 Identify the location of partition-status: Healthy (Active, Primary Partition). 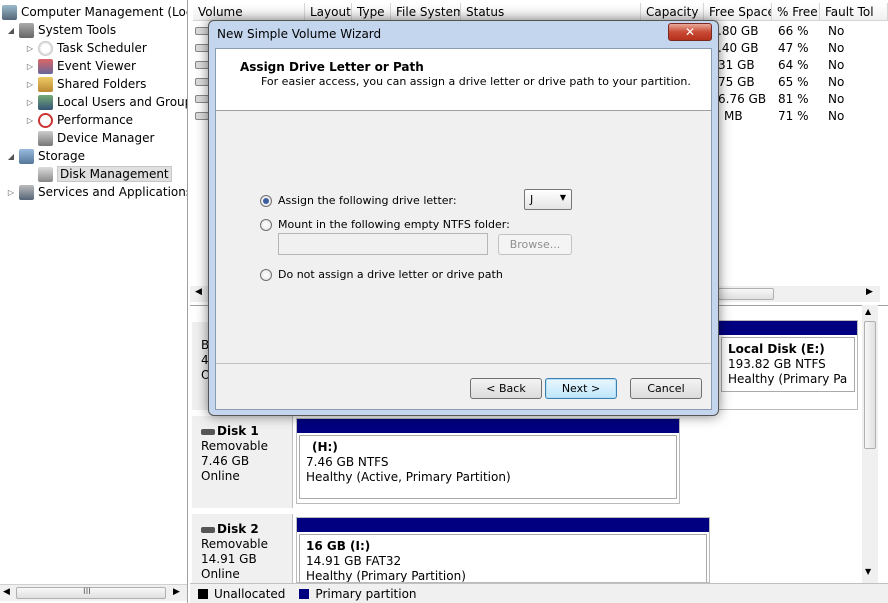
(408, 477).